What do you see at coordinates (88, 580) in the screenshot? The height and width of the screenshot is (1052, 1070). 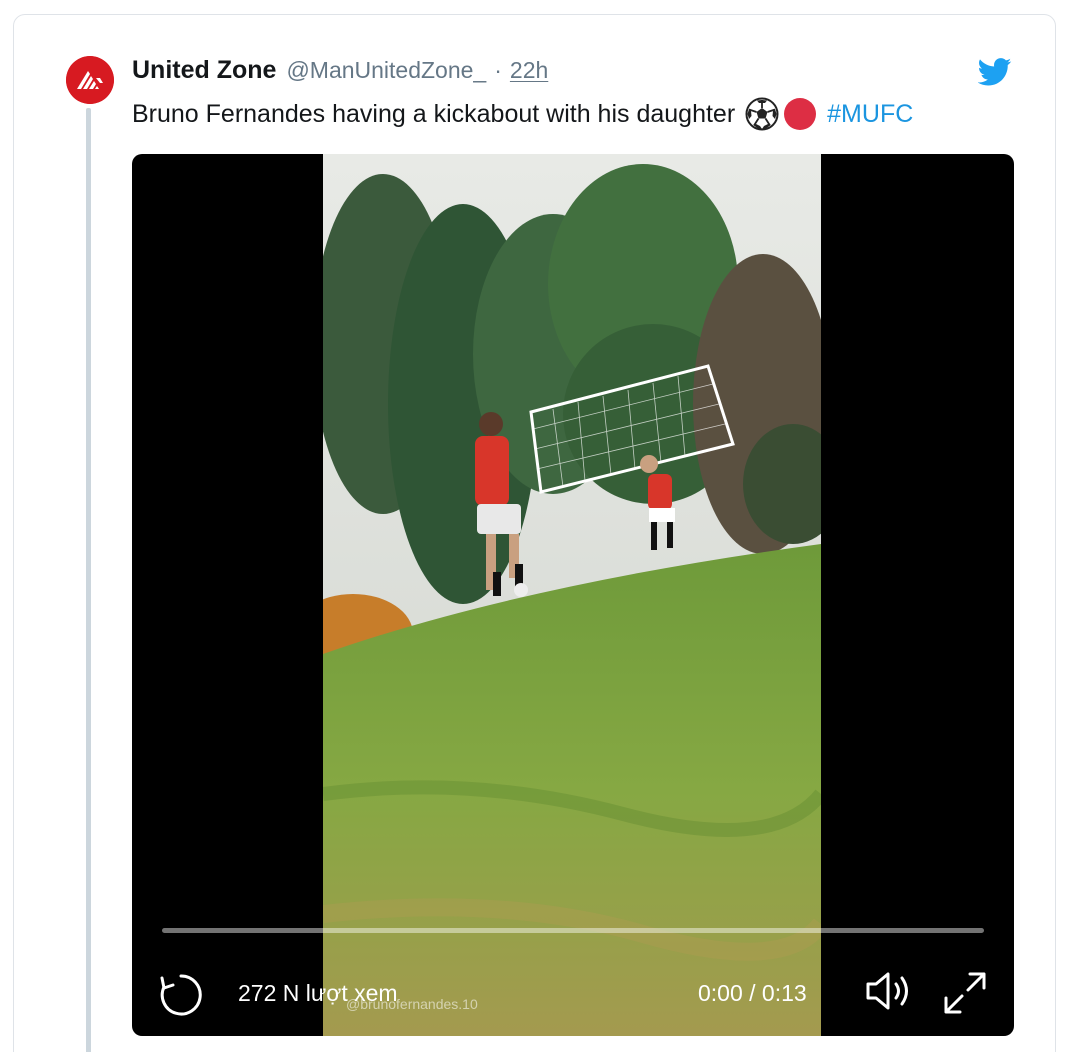 I see `thread-line` at bounding box center [88, 580].